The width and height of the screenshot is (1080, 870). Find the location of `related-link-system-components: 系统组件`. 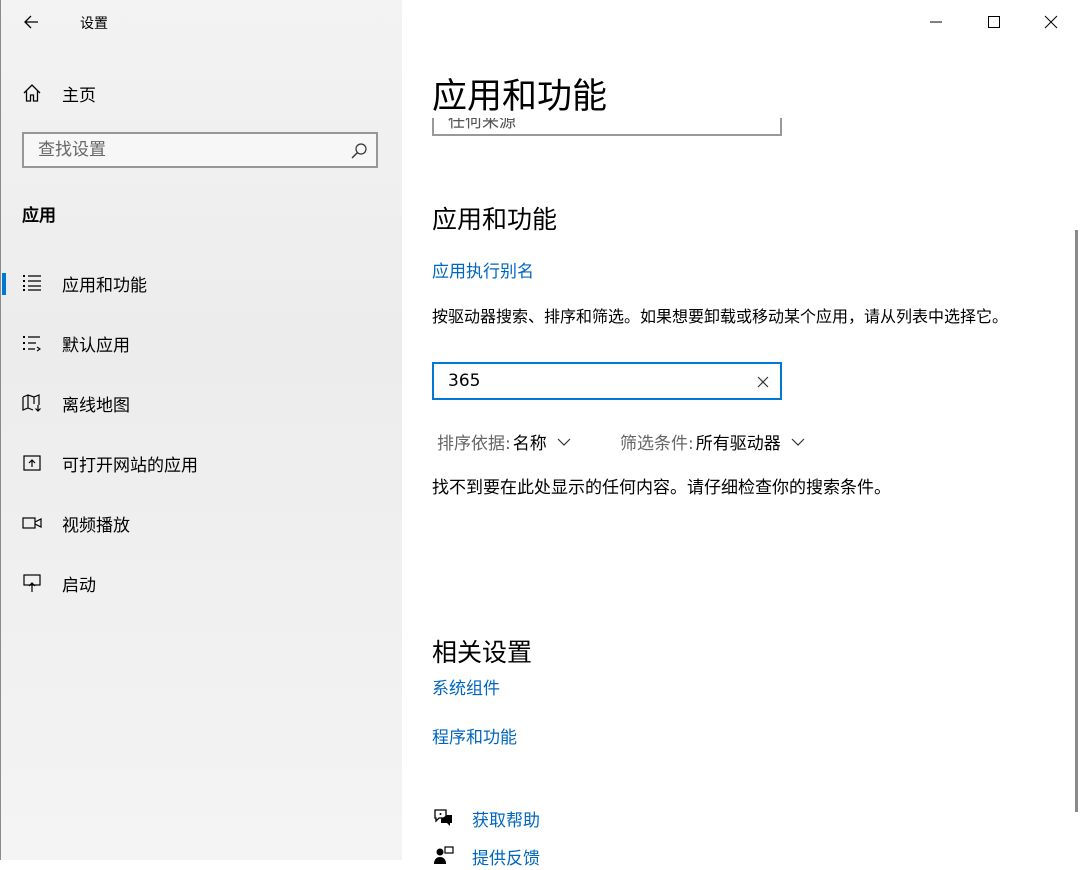

related-link-system-components: 系统组件 is located at coordinates (466, 686).